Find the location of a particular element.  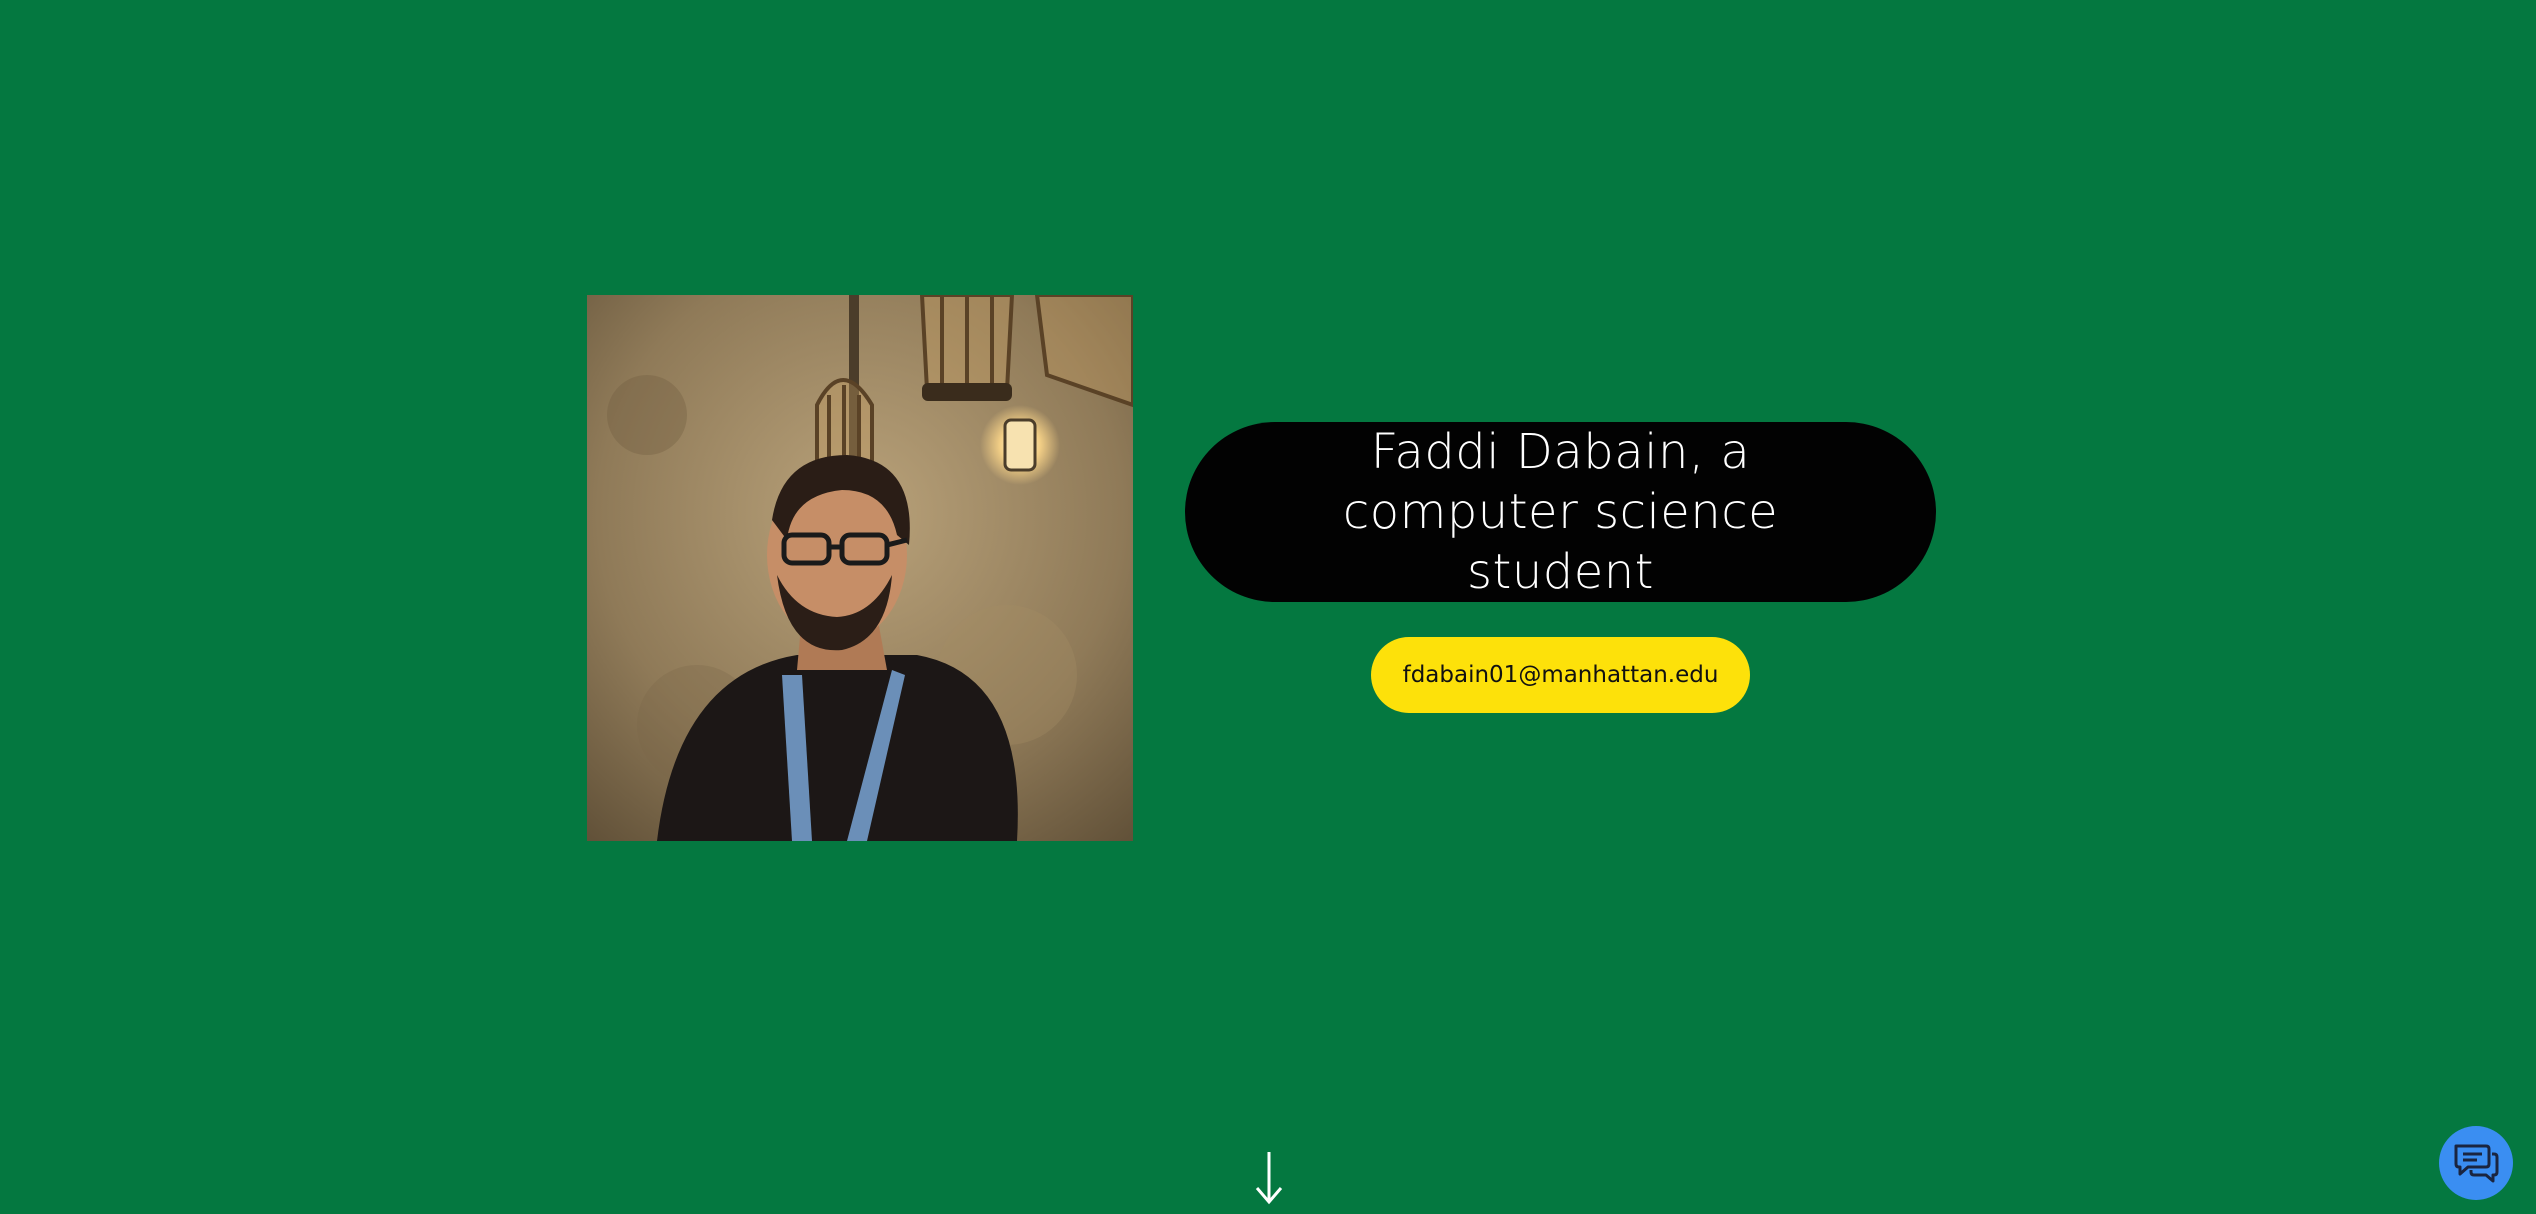

chat-widget-button is located at coordinates (2476, 1163).